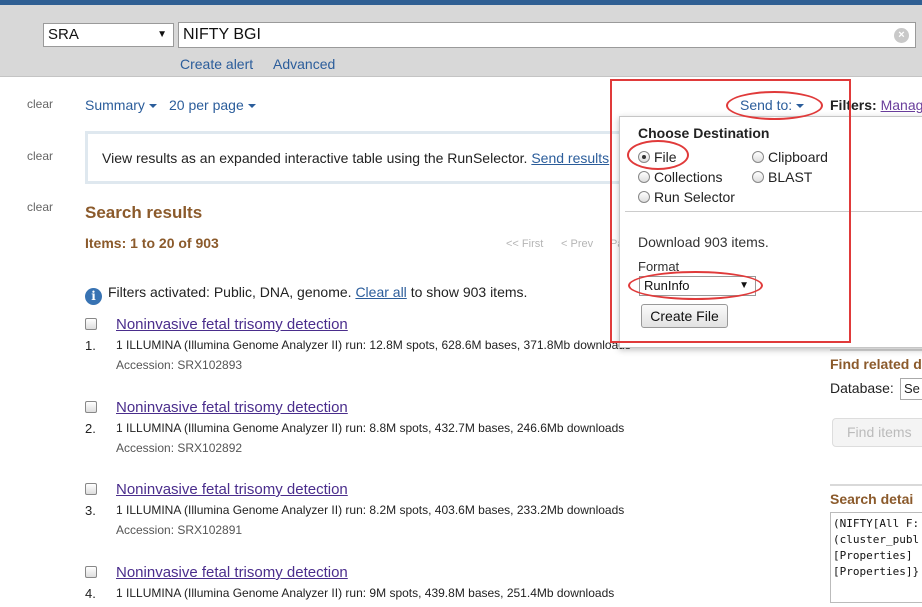  I want to click on annotation-oval-file, so click(658, 155).